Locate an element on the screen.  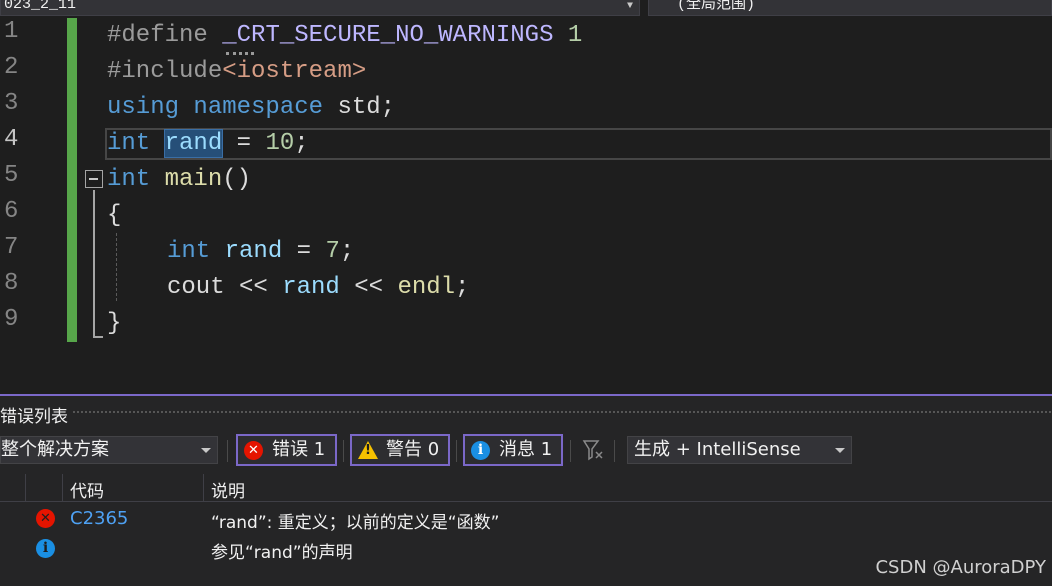
code-text: std; is located at coordinates (366, 107).